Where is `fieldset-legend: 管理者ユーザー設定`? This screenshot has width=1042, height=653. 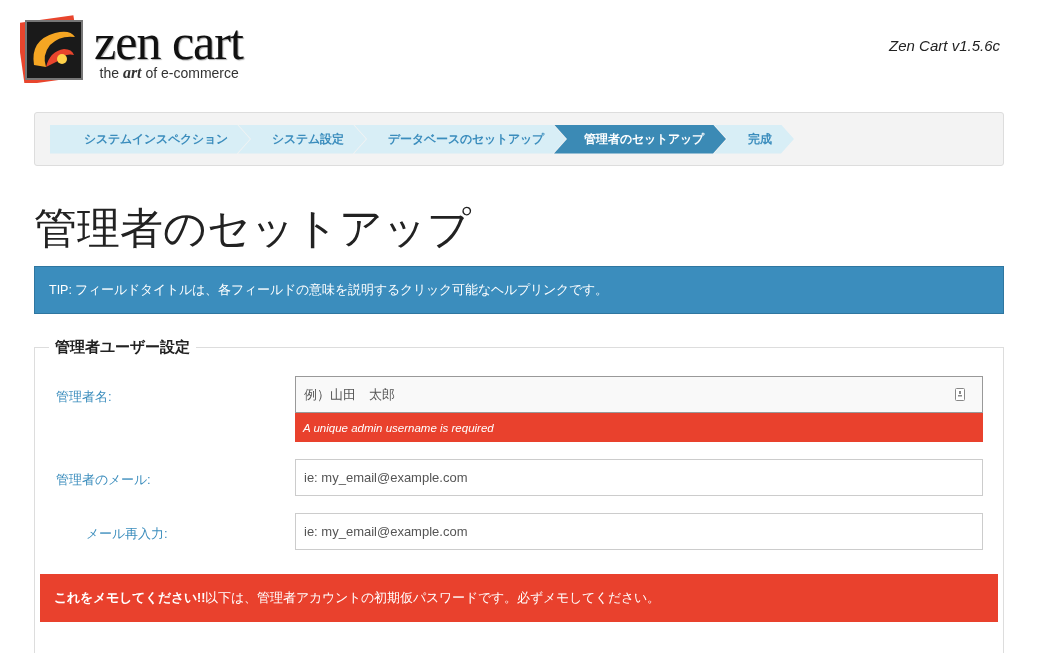
fieldset-legend: 管理者ユーザー設定 is located at coordinates (122, 347).